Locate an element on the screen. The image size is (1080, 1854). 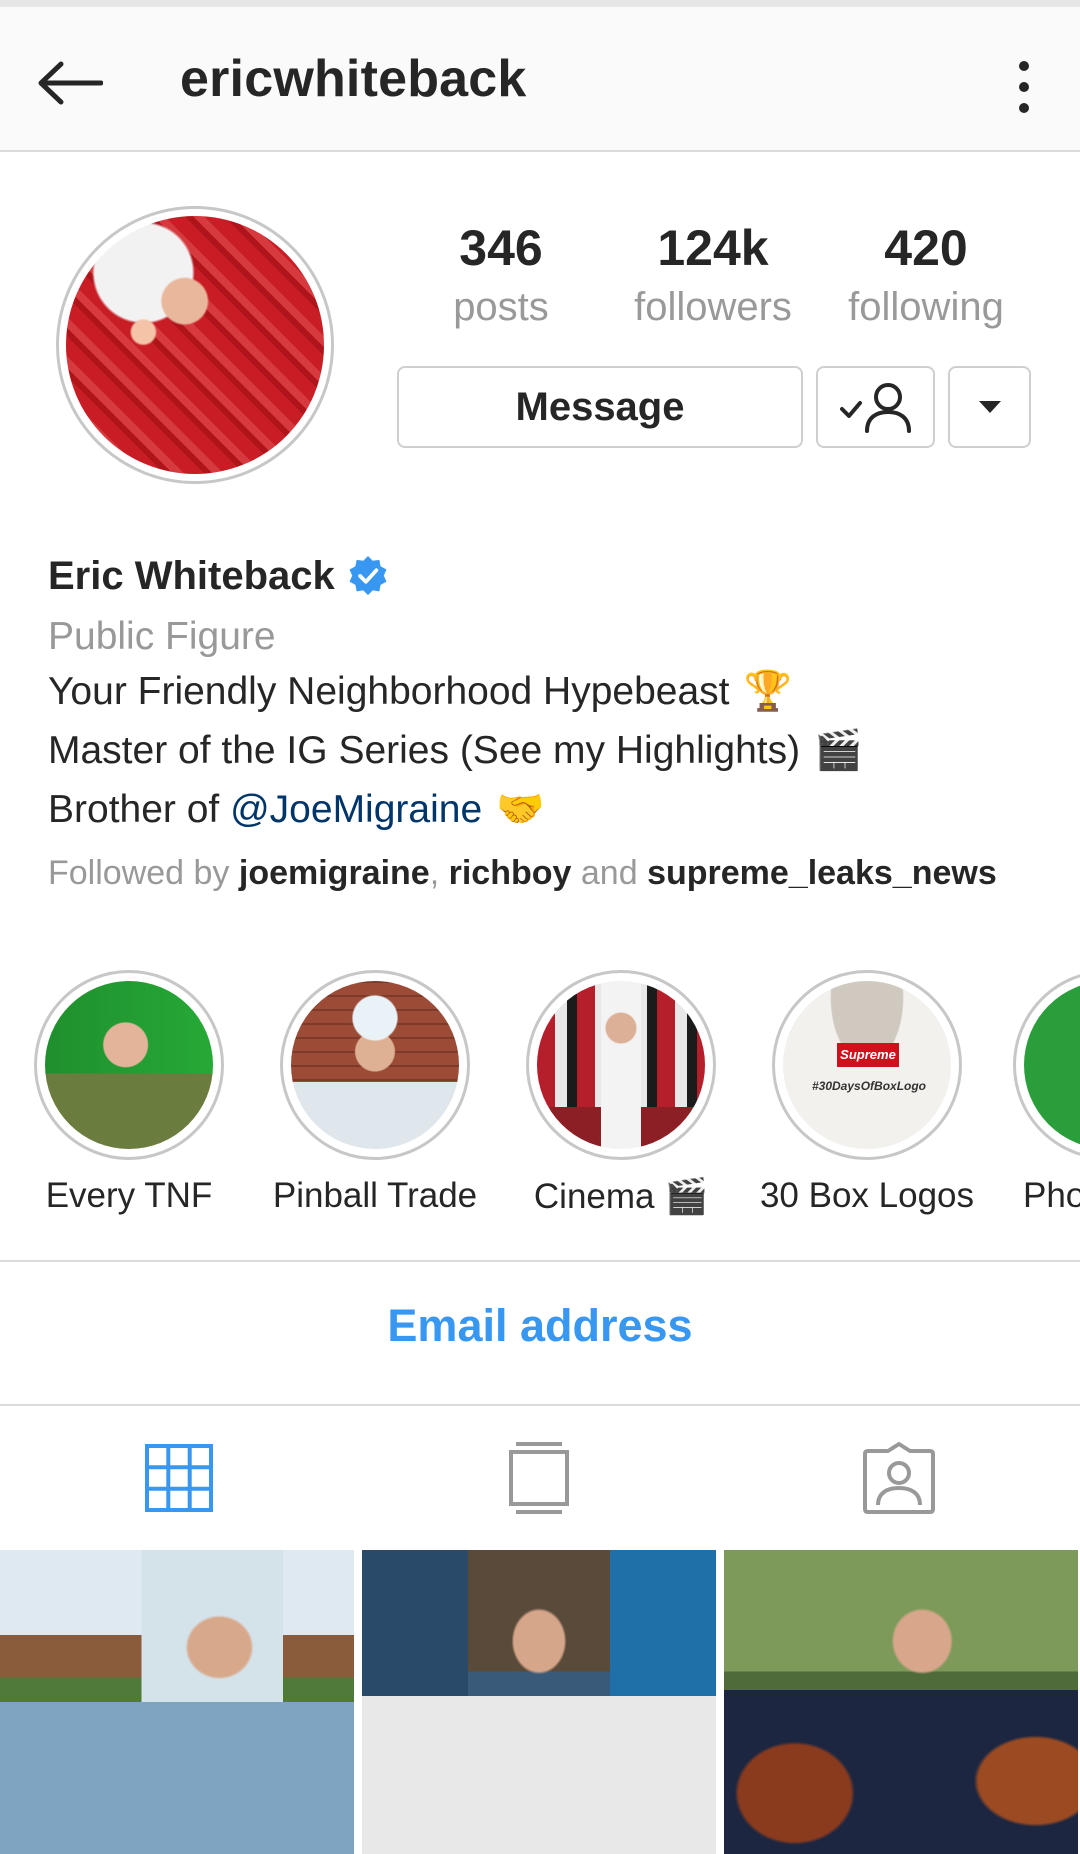
email-address-button: Email address is located at coordinates (540, 1326).